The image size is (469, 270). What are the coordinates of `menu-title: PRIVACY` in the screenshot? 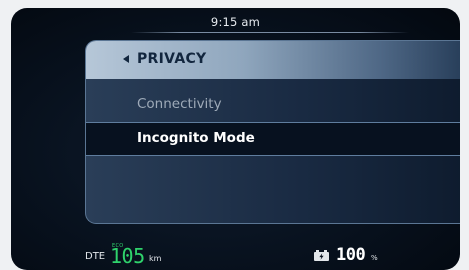 It's located at (172, 59).